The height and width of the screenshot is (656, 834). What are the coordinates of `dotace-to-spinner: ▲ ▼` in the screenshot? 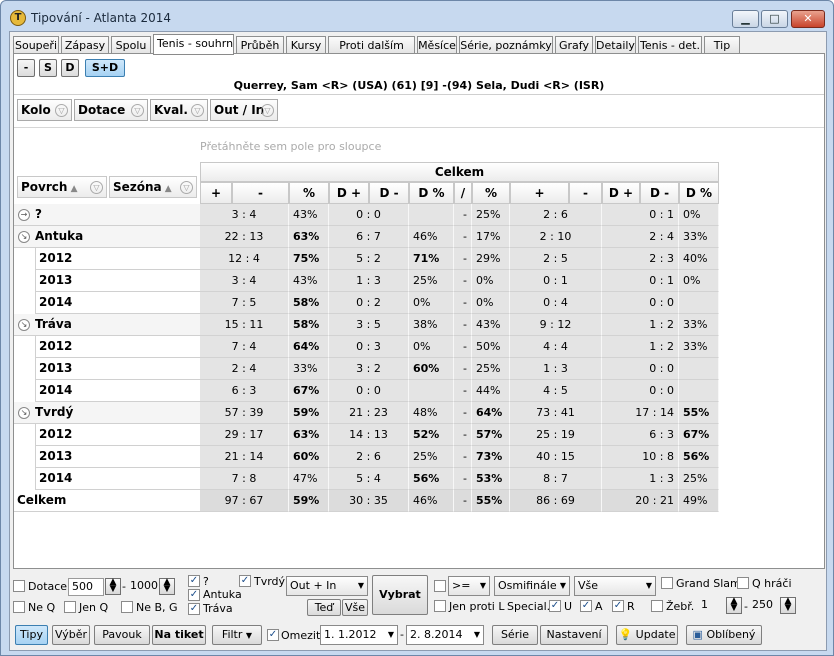 It's located at (167, 586).